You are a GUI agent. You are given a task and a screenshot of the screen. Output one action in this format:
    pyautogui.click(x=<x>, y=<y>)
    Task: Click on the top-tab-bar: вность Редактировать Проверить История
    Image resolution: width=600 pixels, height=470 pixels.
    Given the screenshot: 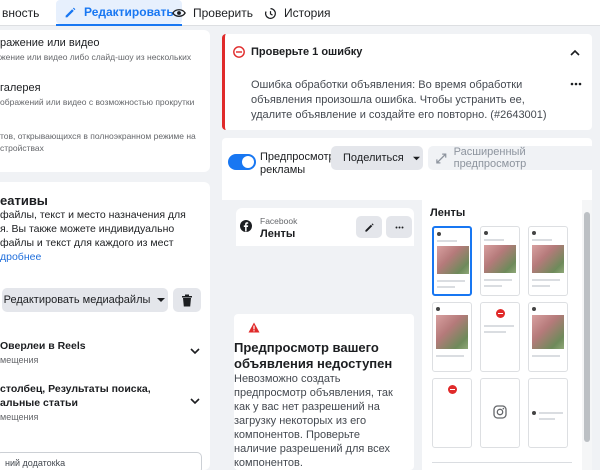 What is the action you would take?
    pyautogui.click(x=300, y=13)
    